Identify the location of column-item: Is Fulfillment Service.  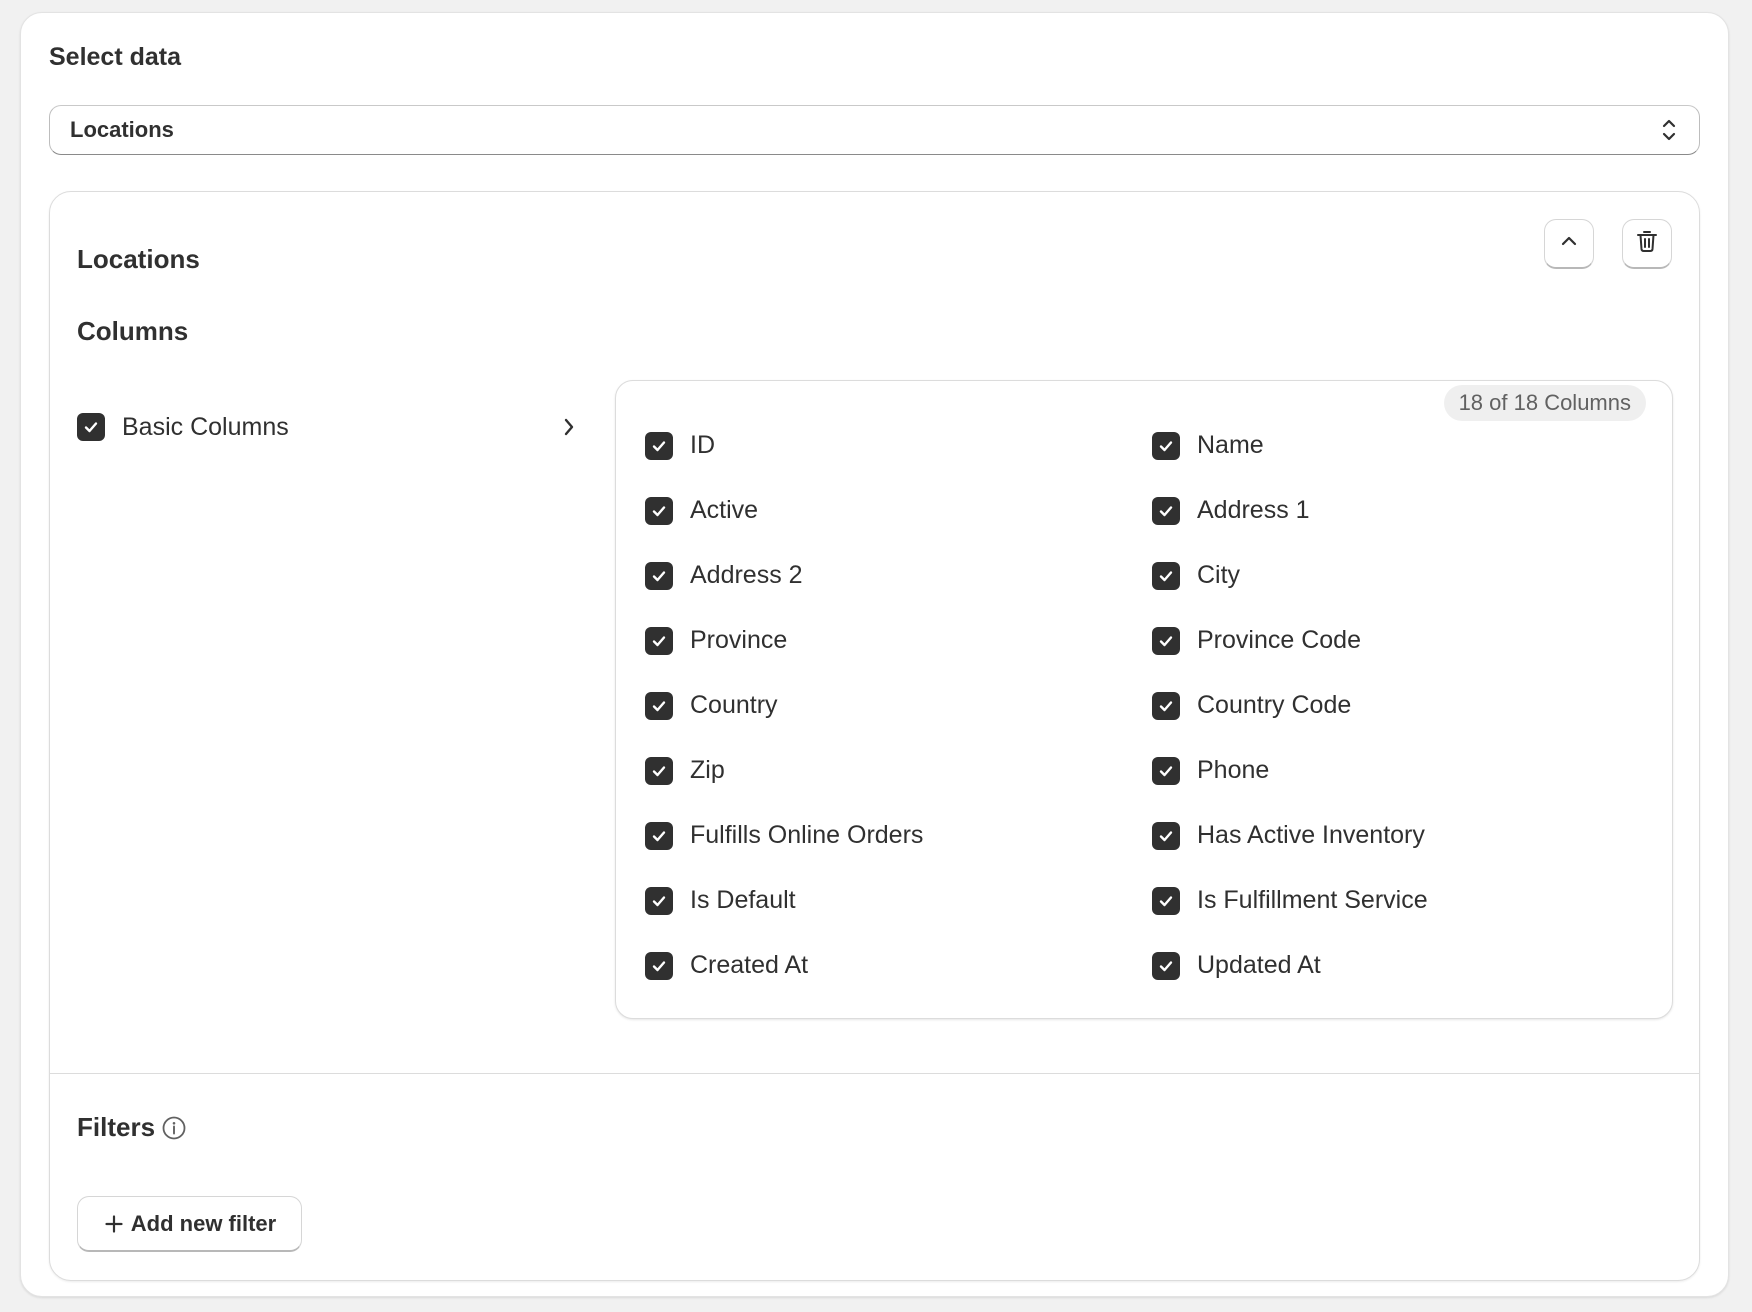
(1403, 900).